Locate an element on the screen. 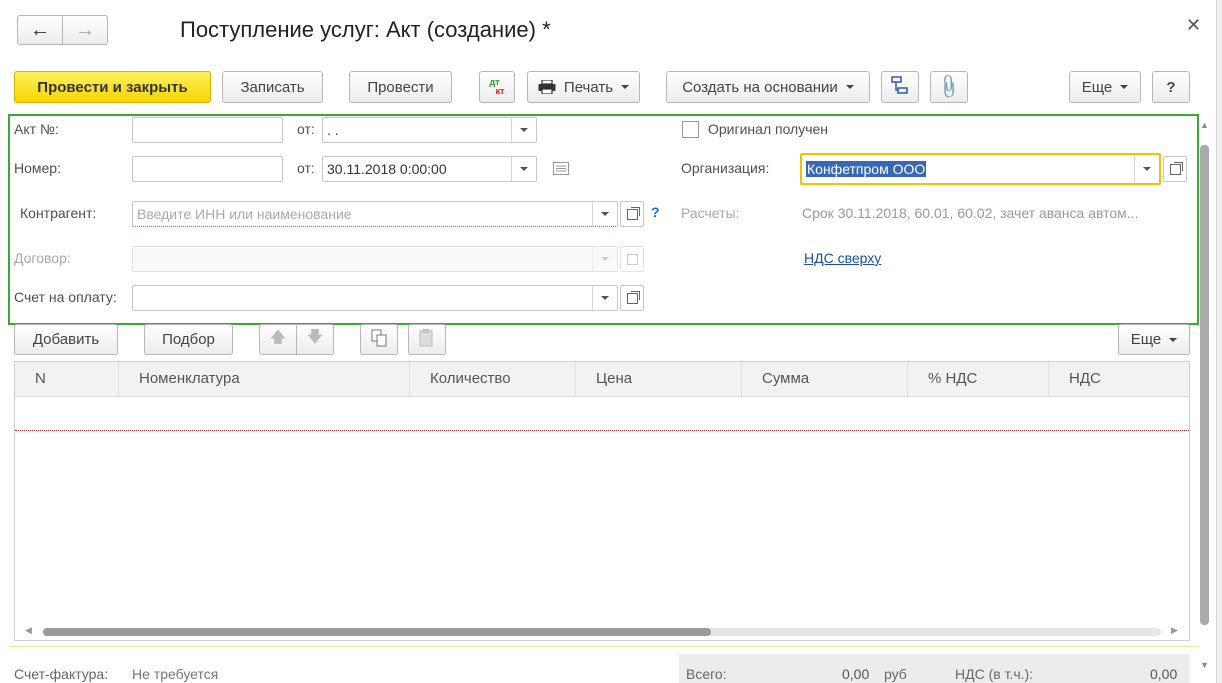 Image resolution: width=1222 pixels, height=683 pixels. paperclip-icon: 📎 is located at coordinates (949, 86).